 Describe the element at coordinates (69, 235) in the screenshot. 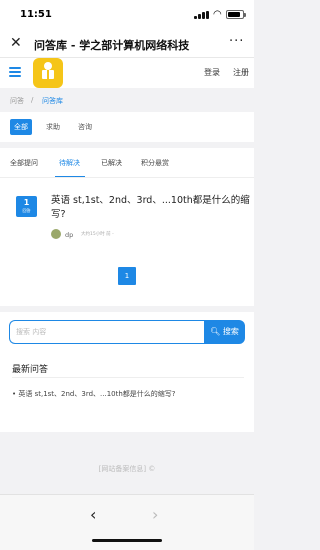

I see `question-author: dp` at that location.